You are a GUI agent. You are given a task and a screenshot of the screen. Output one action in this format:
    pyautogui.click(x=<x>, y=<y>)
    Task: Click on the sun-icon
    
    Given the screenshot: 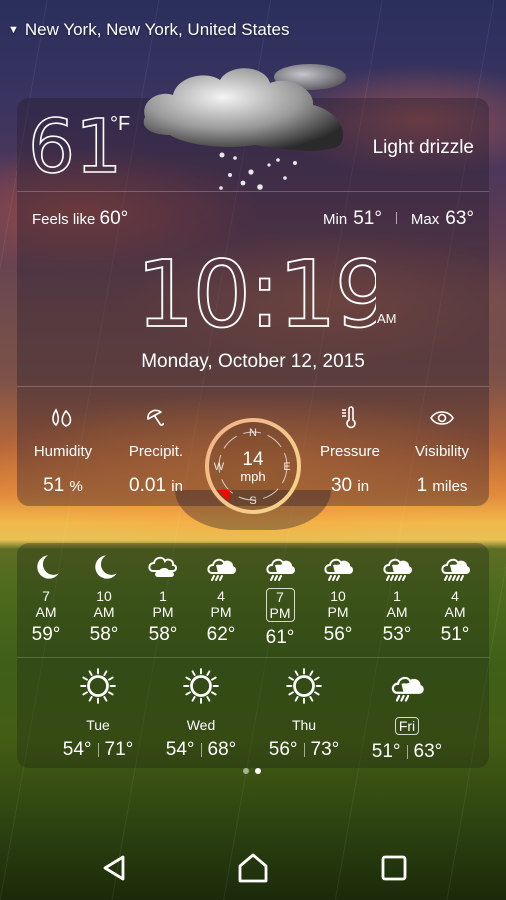 What is the action you would take?
    pyautogui.click(x=98, y=686)
    